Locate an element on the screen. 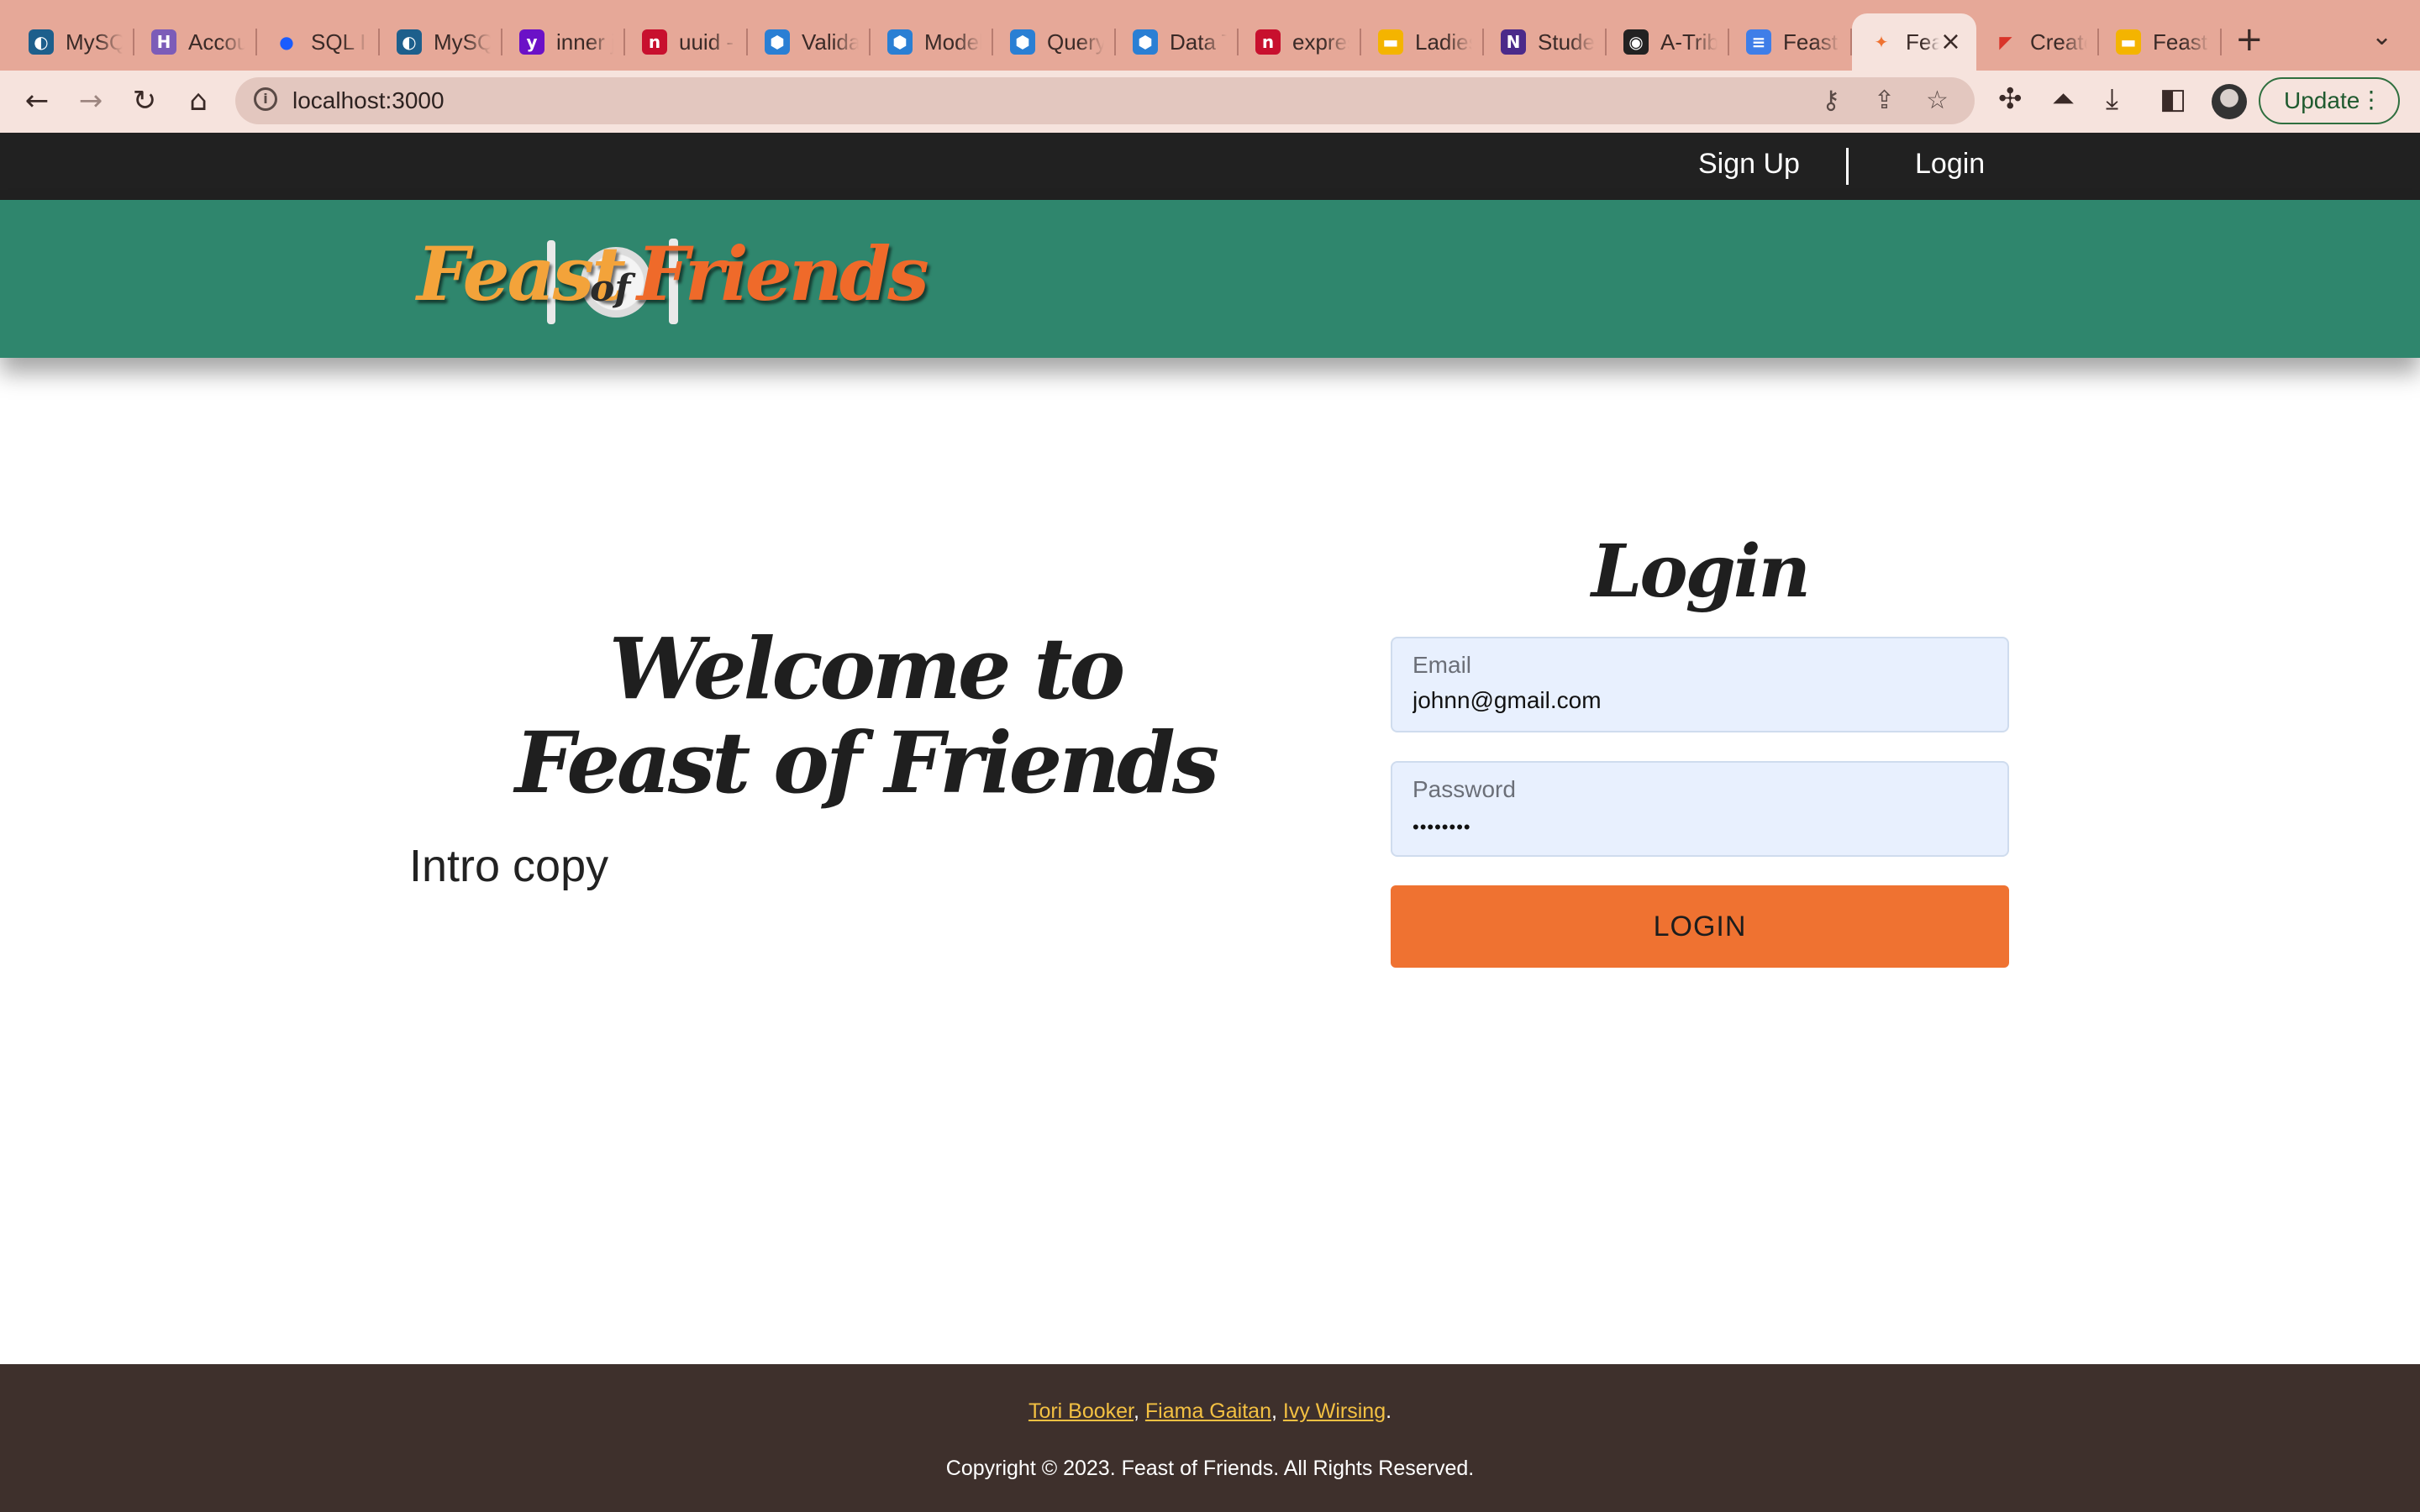  browser-tab-title: Feast is located at coordinates (1811, 42).